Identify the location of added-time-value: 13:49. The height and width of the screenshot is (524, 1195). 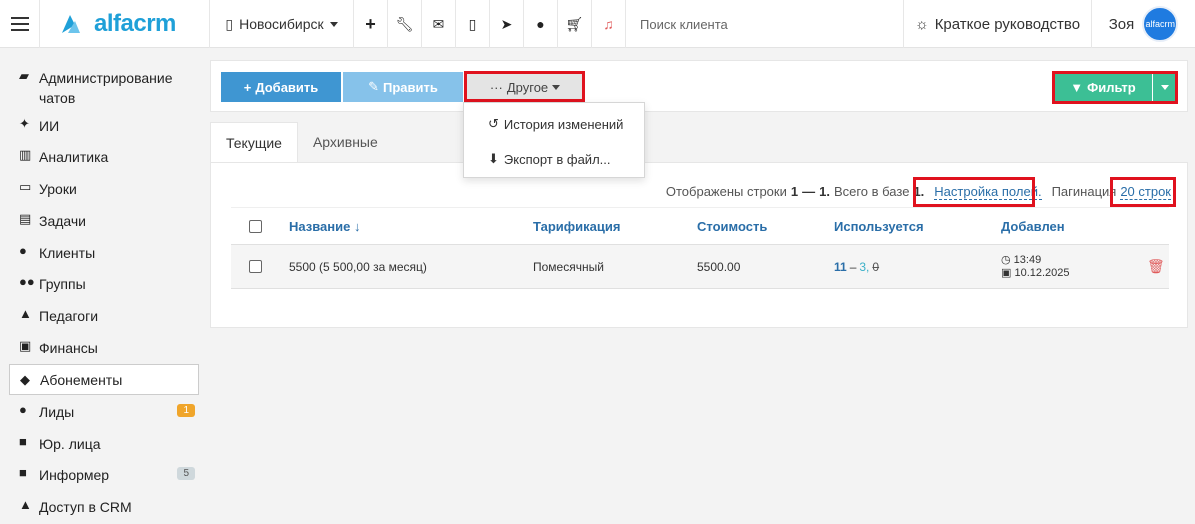
(1027, 259).